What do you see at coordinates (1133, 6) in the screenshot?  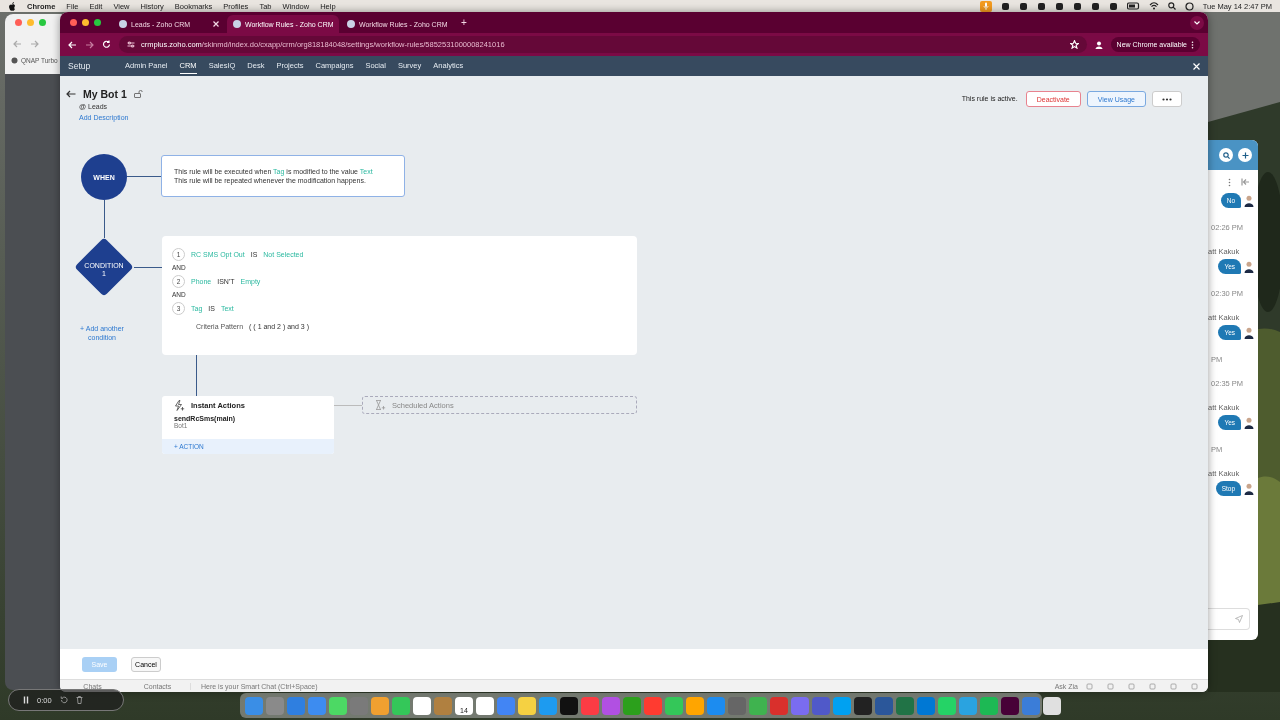 I see `battery-icon` at bounding box center [1133, 6].